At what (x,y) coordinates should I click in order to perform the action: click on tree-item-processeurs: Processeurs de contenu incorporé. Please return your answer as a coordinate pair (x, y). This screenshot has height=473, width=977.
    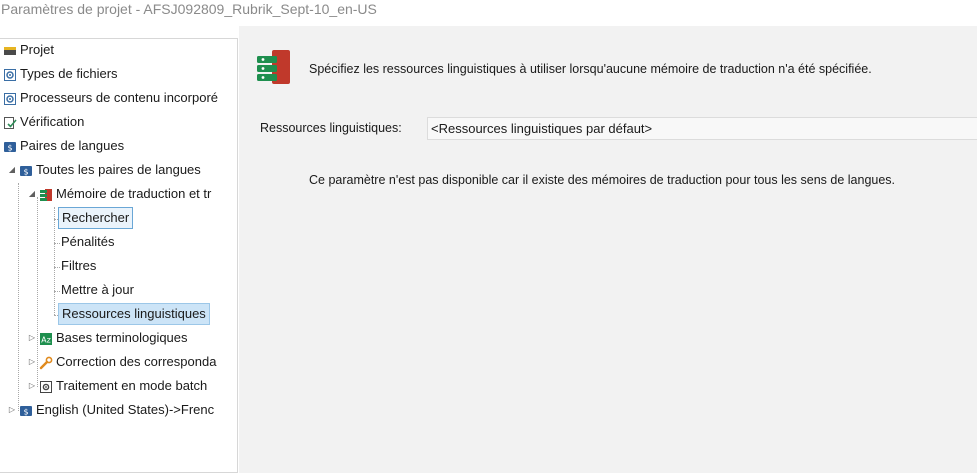
    Looking at the image, I should click on (112, 98).